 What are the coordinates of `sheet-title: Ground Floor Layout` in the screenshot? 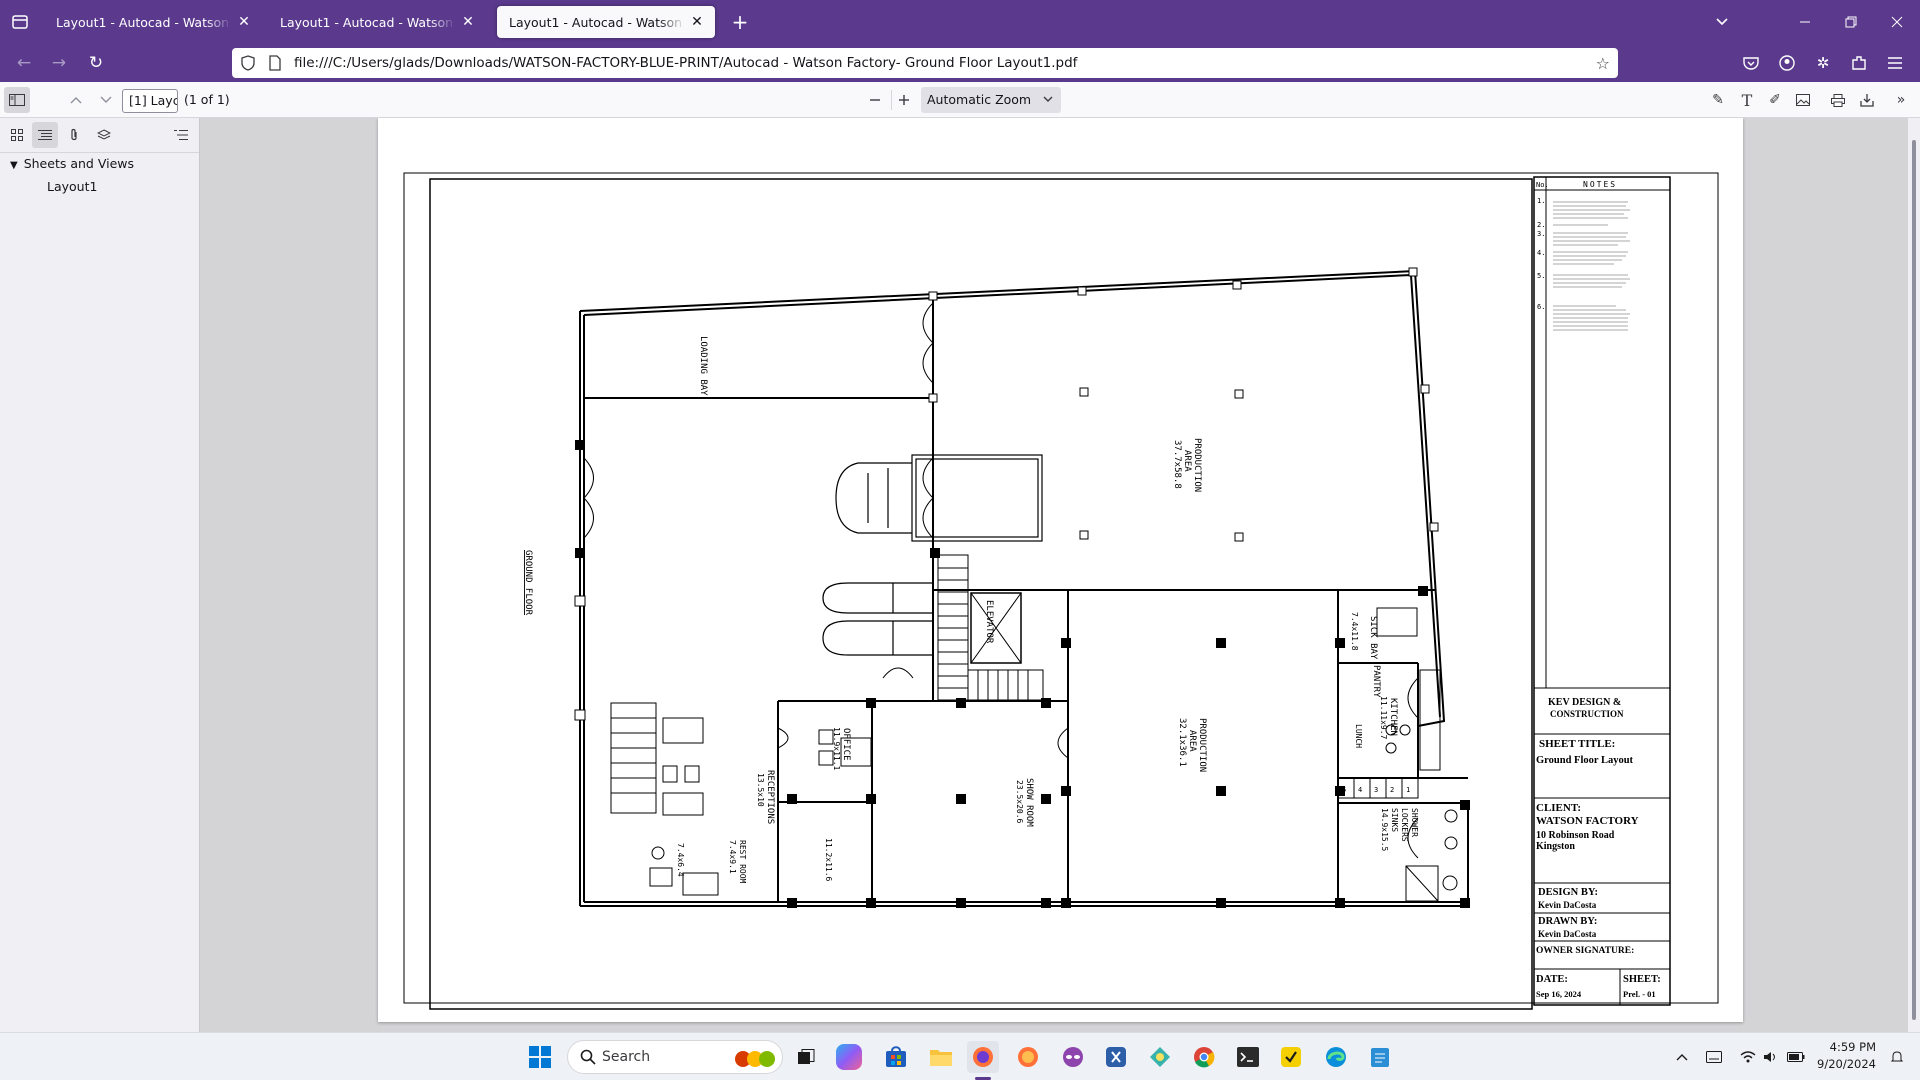 It's located at (1585, 760).